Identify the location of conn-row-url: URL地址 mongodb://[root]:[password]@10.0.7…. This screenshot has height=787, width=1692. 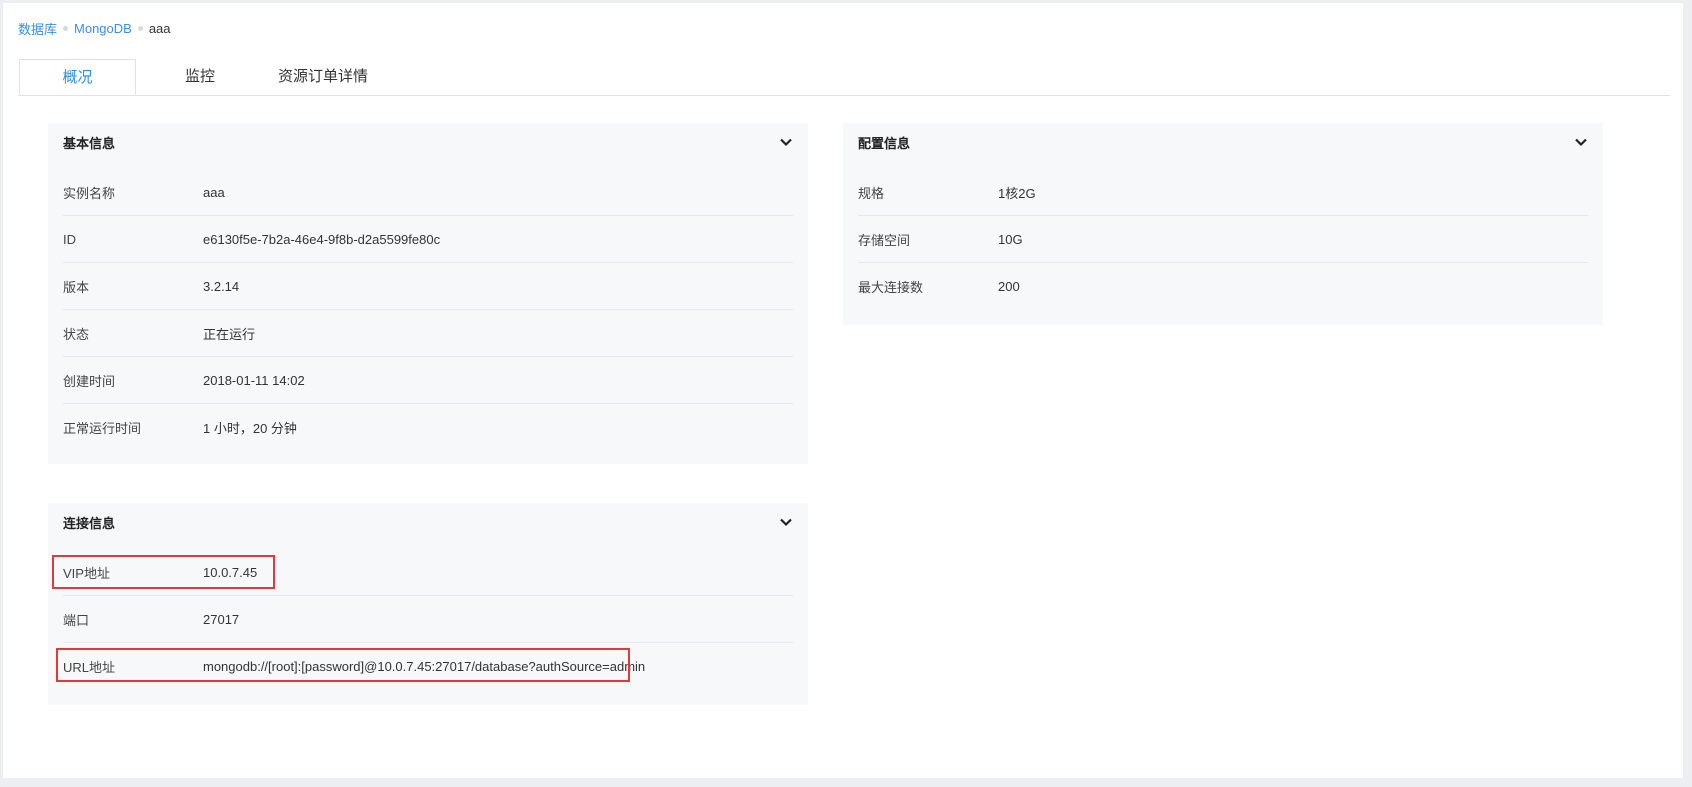
(428, 666).